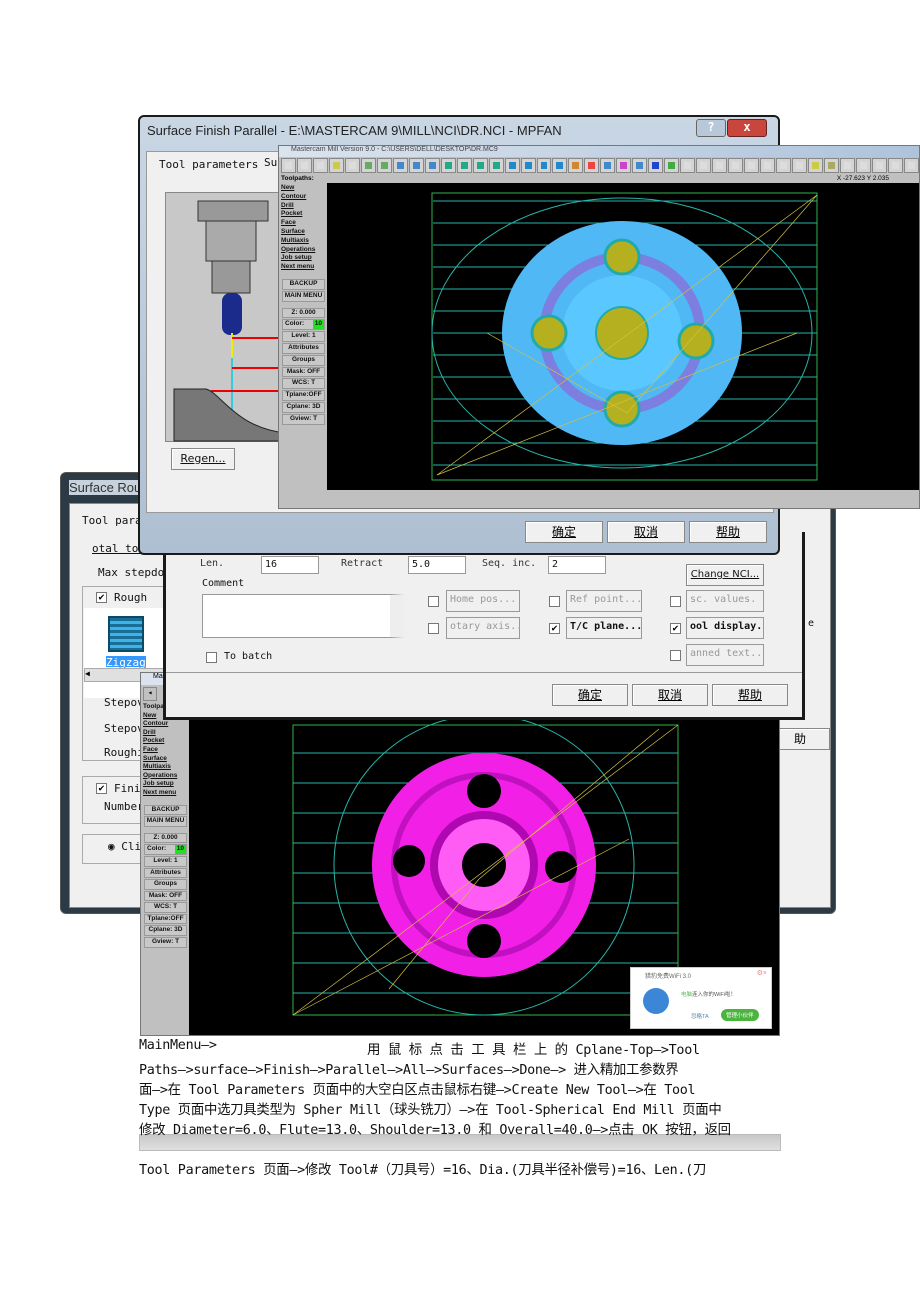  Describe the element at coordinates (290, 565) in the screenshot. I see `len-input: 16` at that location.